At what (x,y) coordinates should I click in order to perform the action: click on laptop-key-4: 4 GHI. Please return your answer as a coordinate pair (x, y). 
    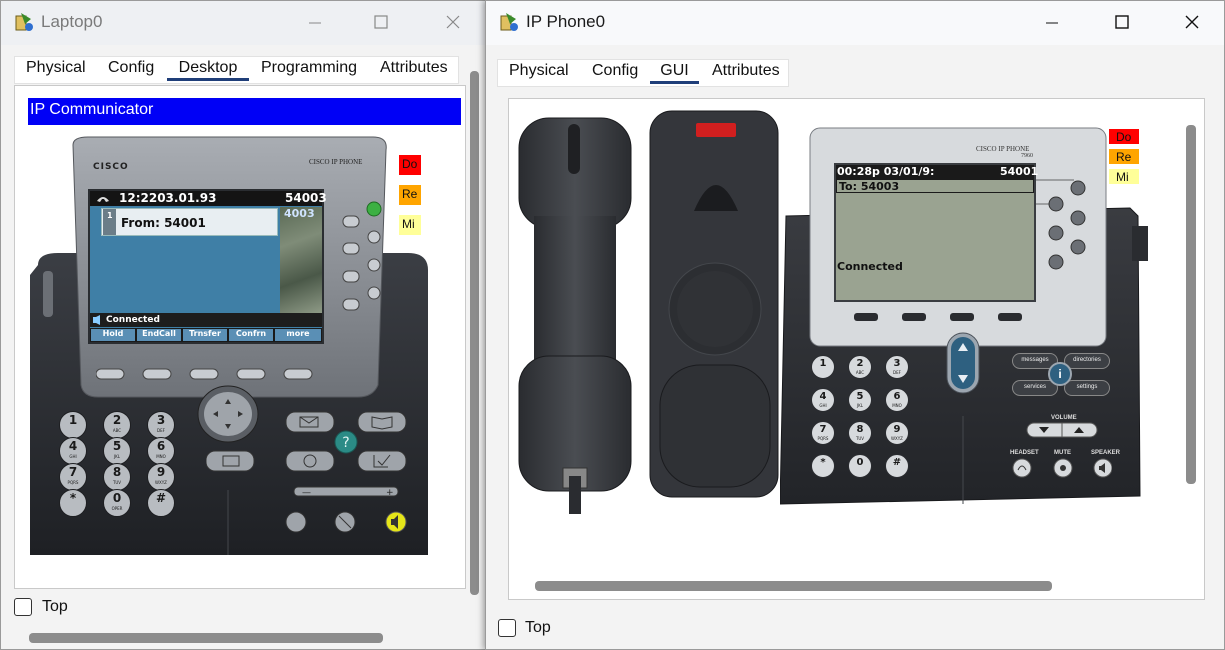
    Looking at the image, I should click on (73, 451).